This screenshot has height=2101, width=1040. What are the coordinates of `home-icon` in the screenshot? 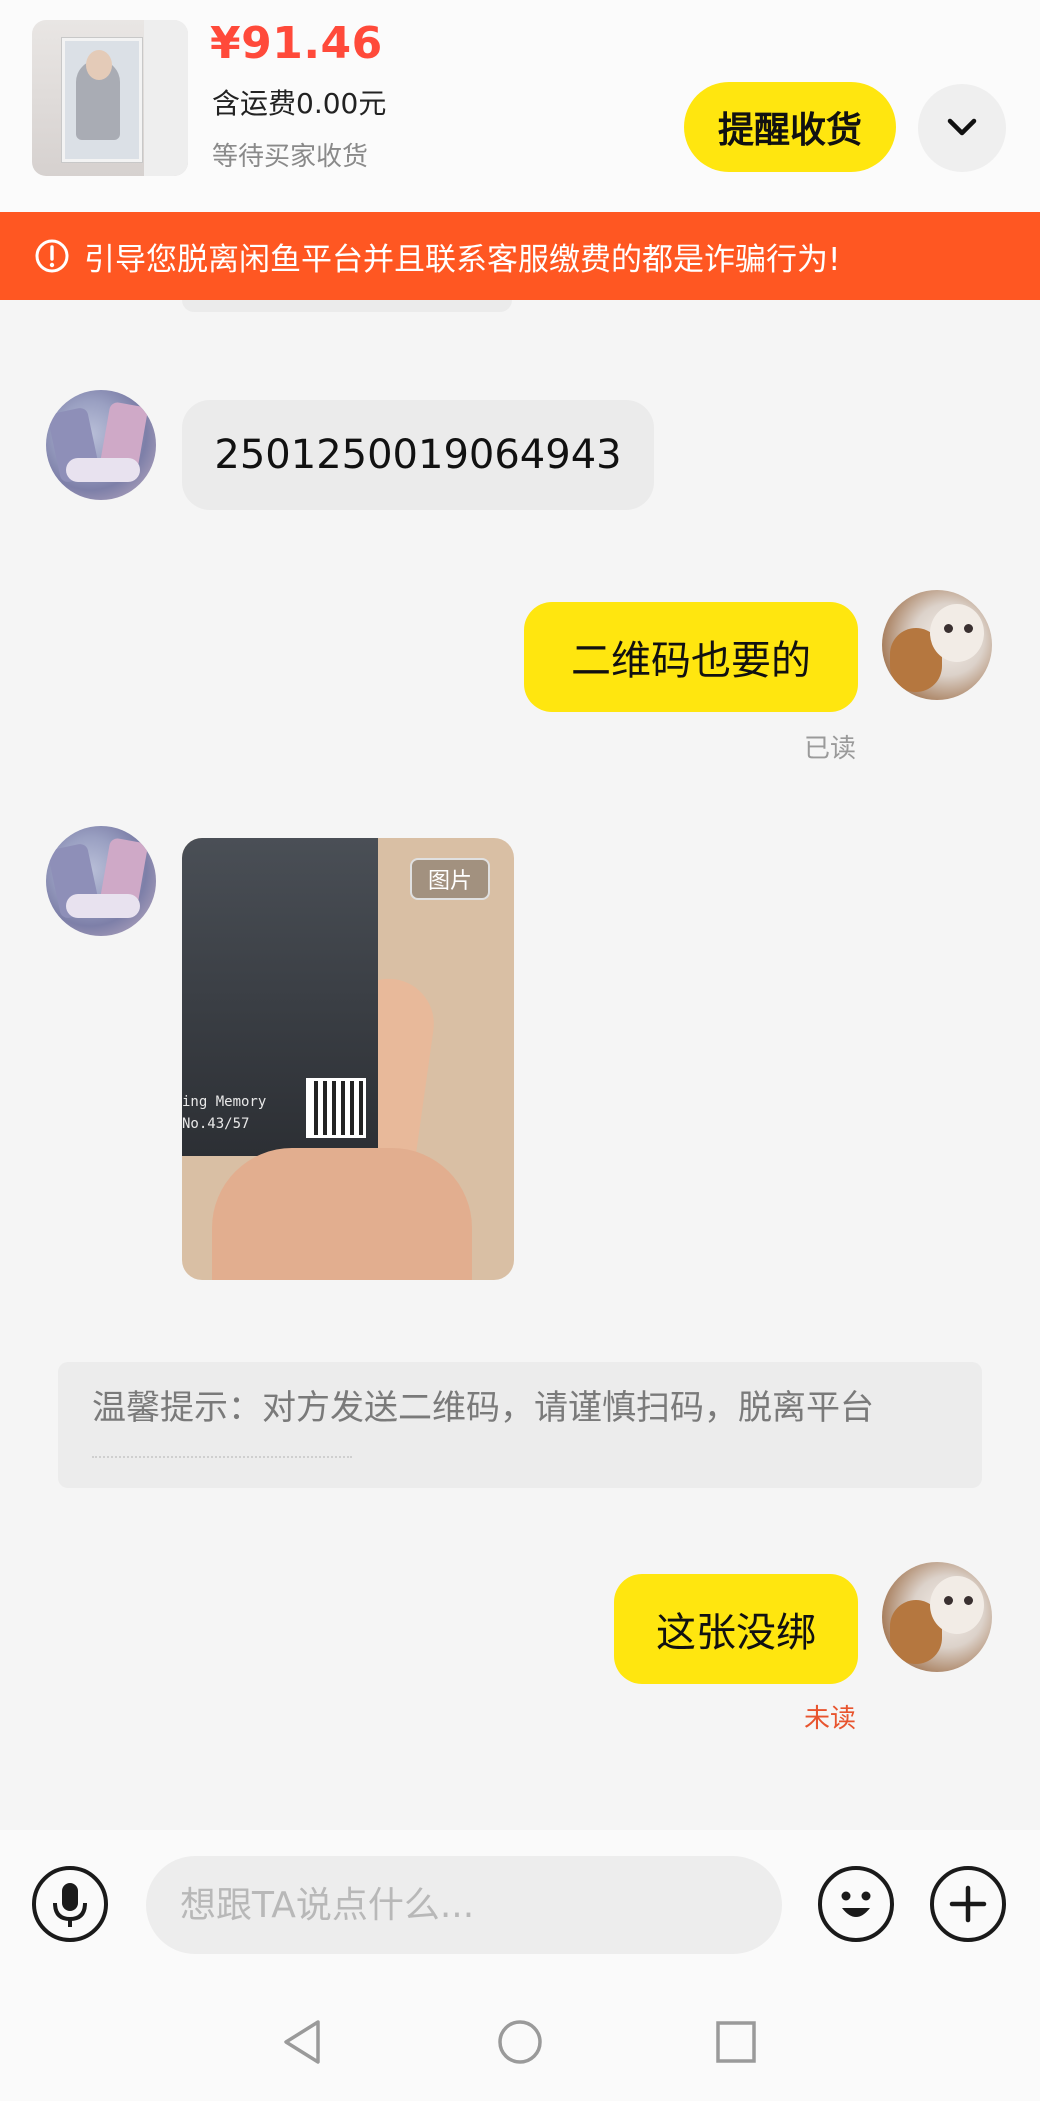 It's located at (520, 2042).